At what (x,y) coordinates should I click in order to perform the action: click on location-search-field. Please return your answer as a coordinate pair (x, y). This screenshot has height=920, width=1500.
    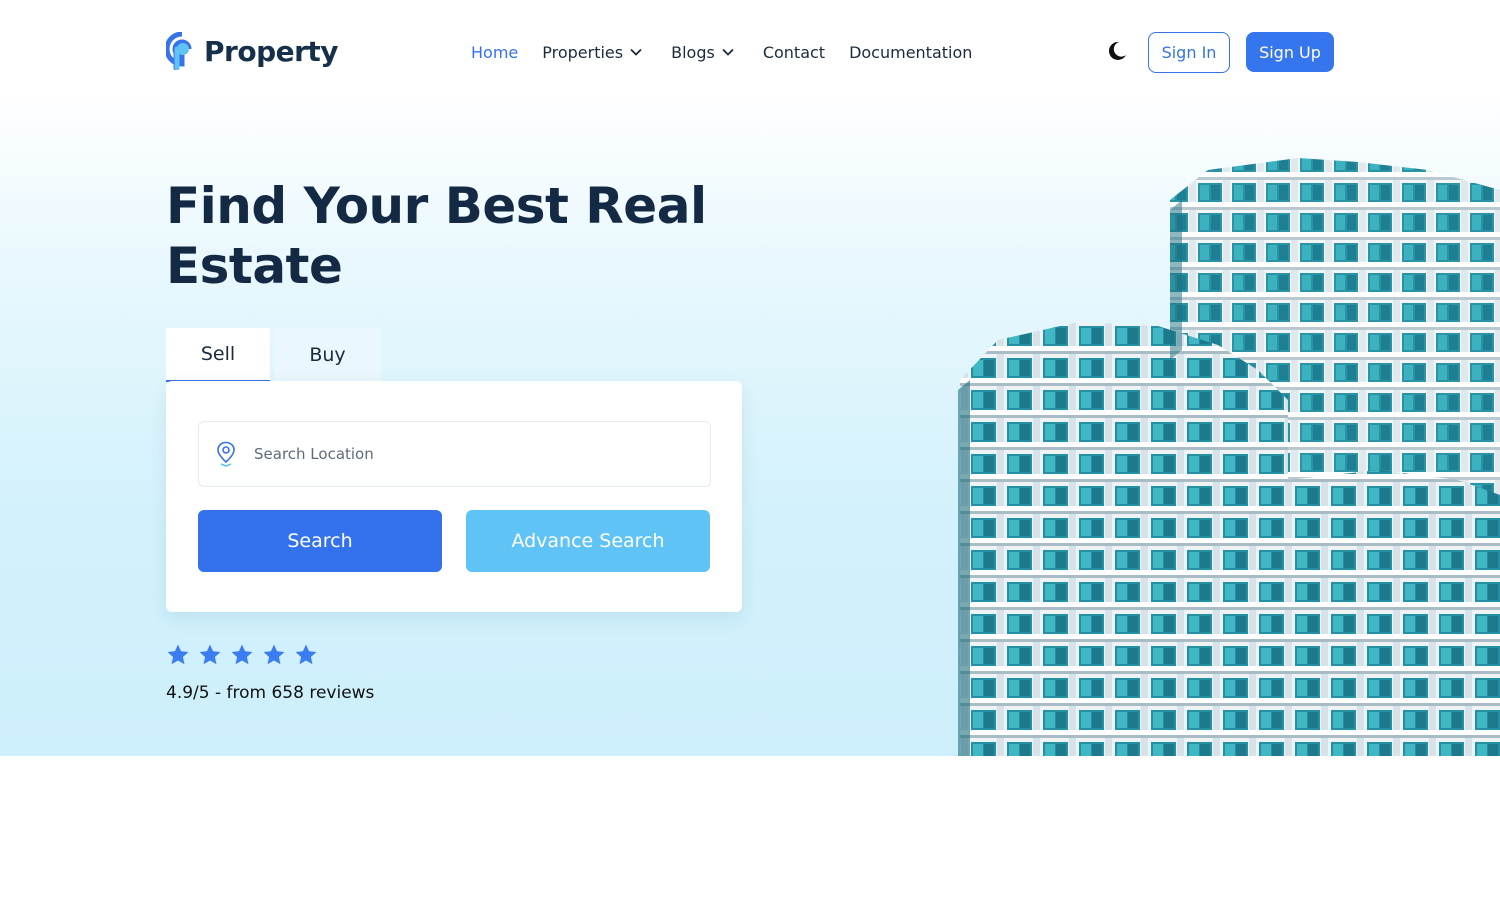
    Looking at the image, I should click on (454, 454).